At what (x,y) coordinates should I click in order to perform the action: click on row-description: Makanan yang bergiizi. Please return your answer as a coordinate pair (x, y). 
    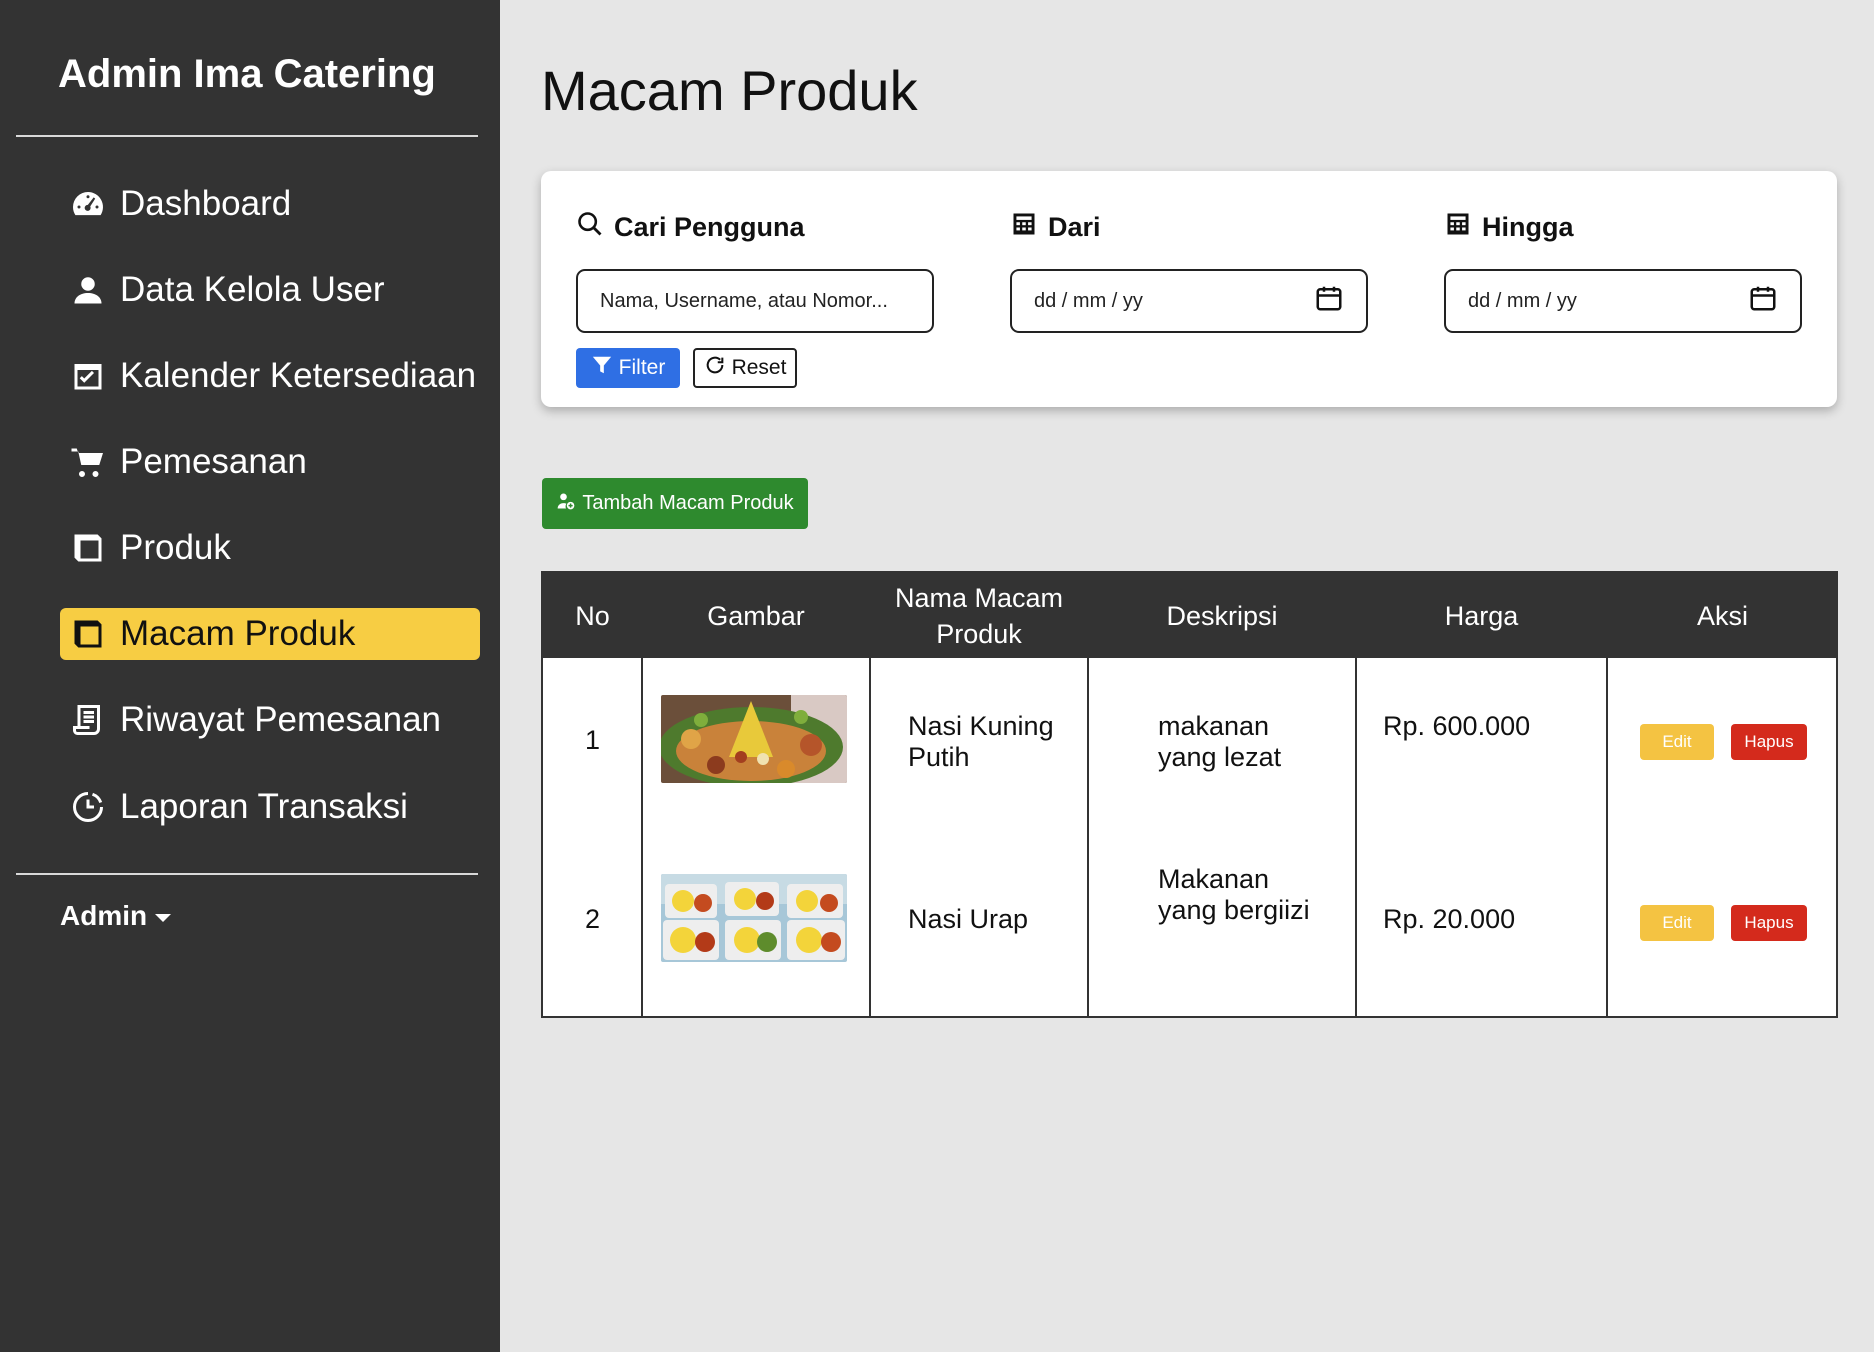
    Looking at the image, I should click on (1234, 894).